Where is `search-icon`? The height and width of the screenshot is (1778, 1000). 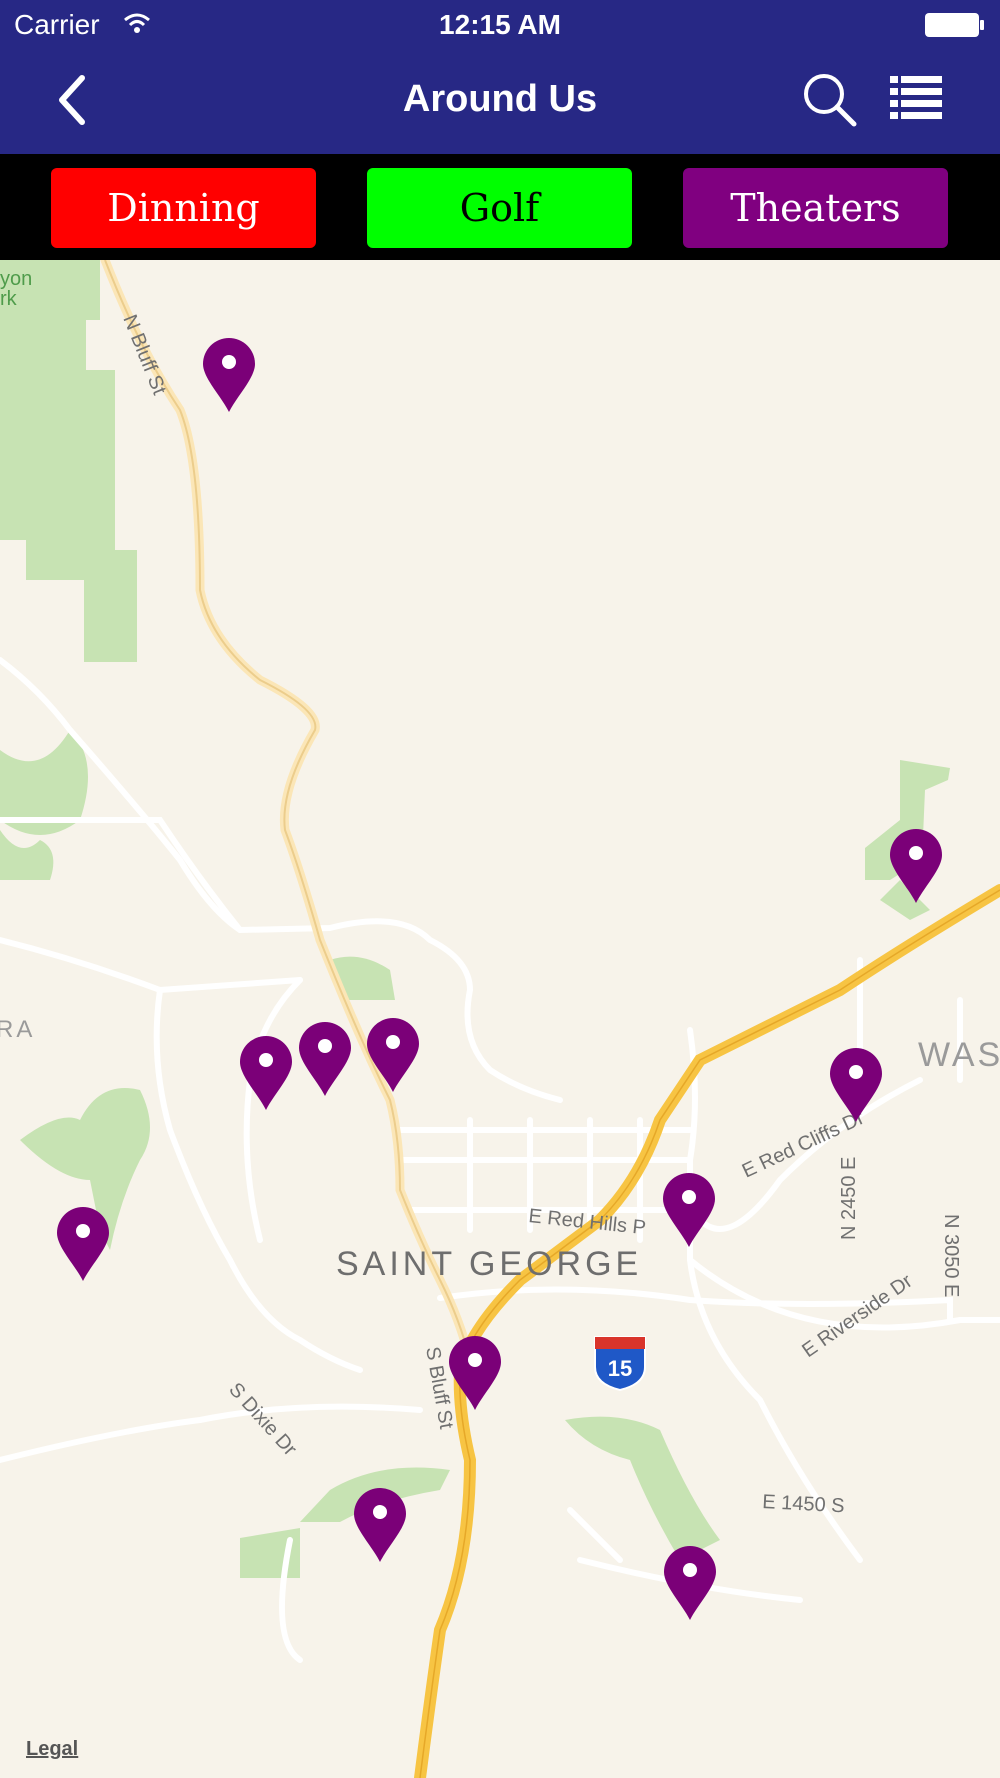 search-icon is located at coordinates (830, 100).